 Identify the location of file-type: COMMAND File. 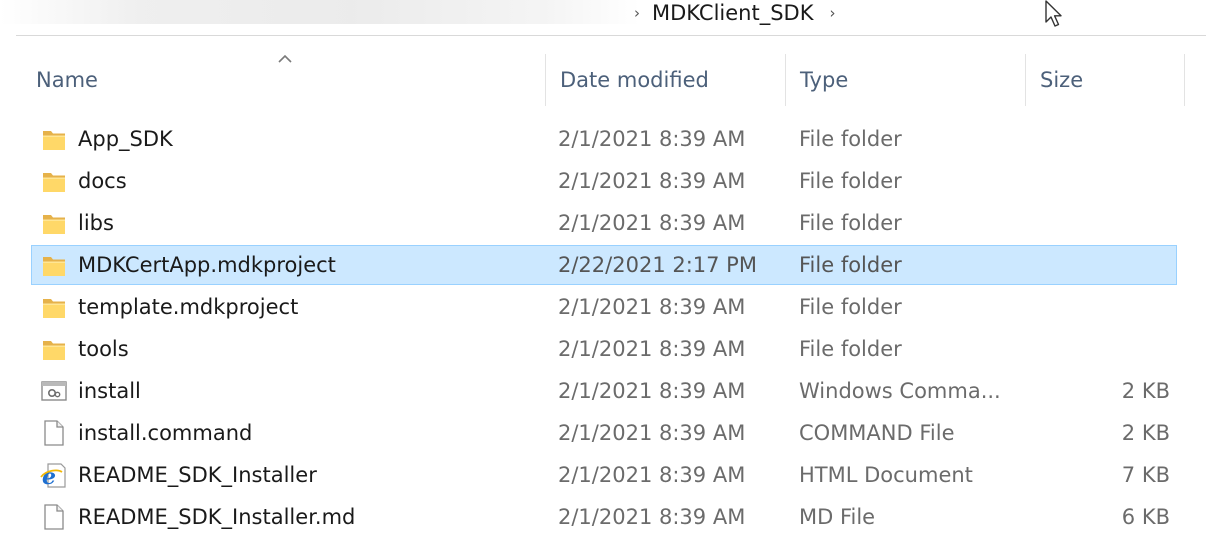
(877, 433).